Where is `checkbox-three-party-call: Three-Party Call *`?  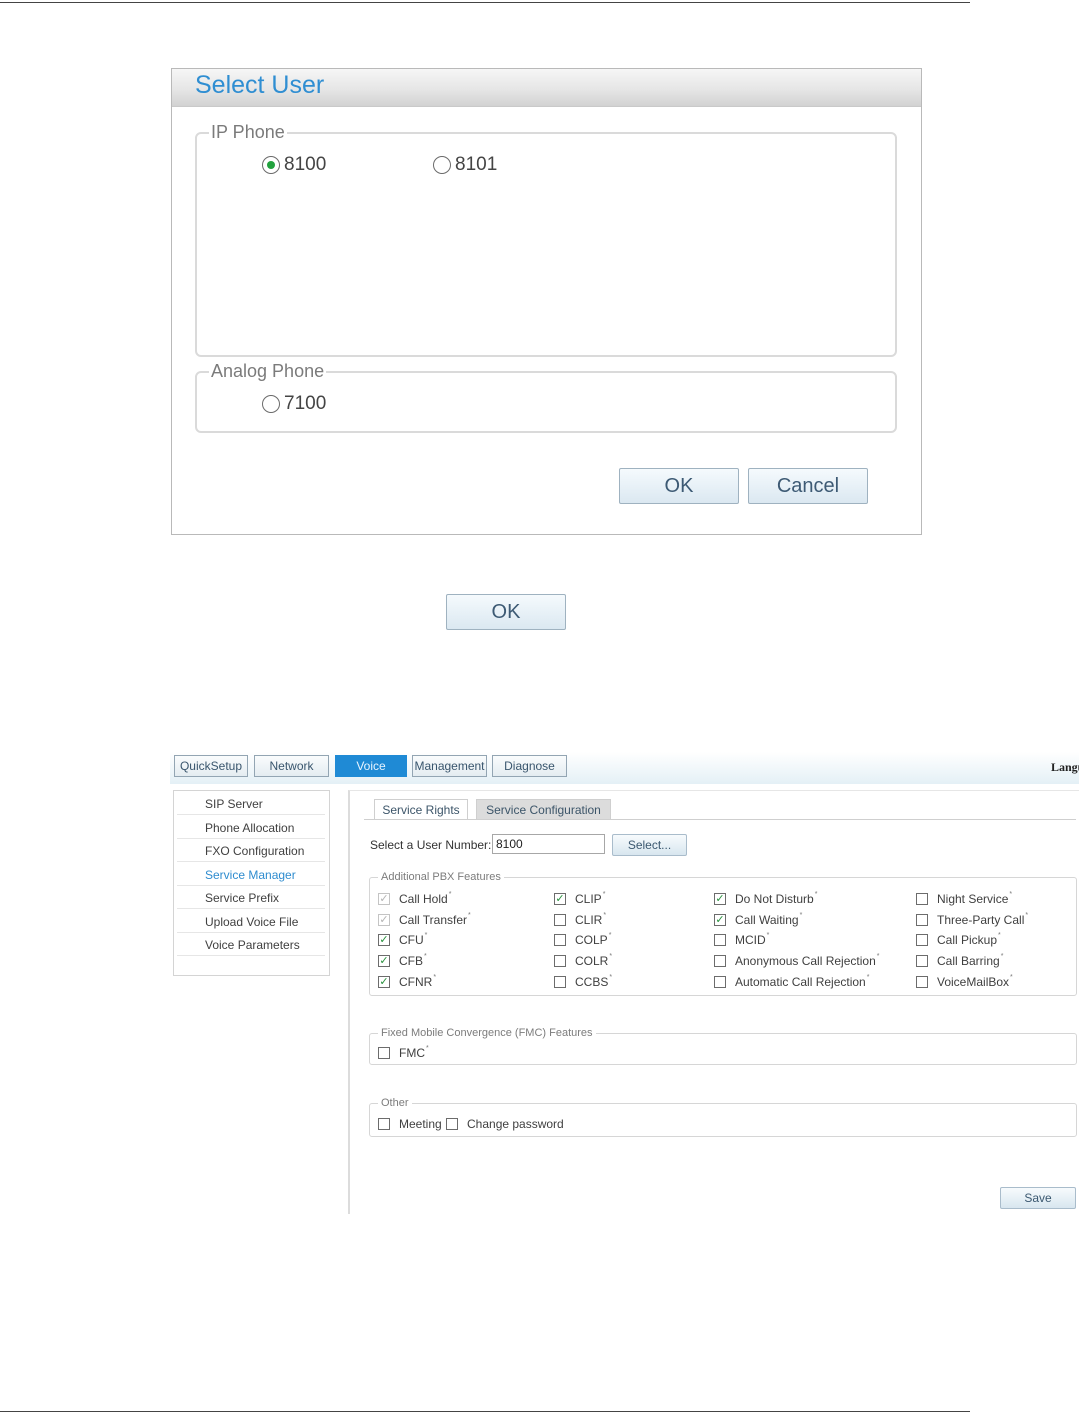 checkbox-three-party-call: Three-Party Call * is located at coordinates (972, 919).